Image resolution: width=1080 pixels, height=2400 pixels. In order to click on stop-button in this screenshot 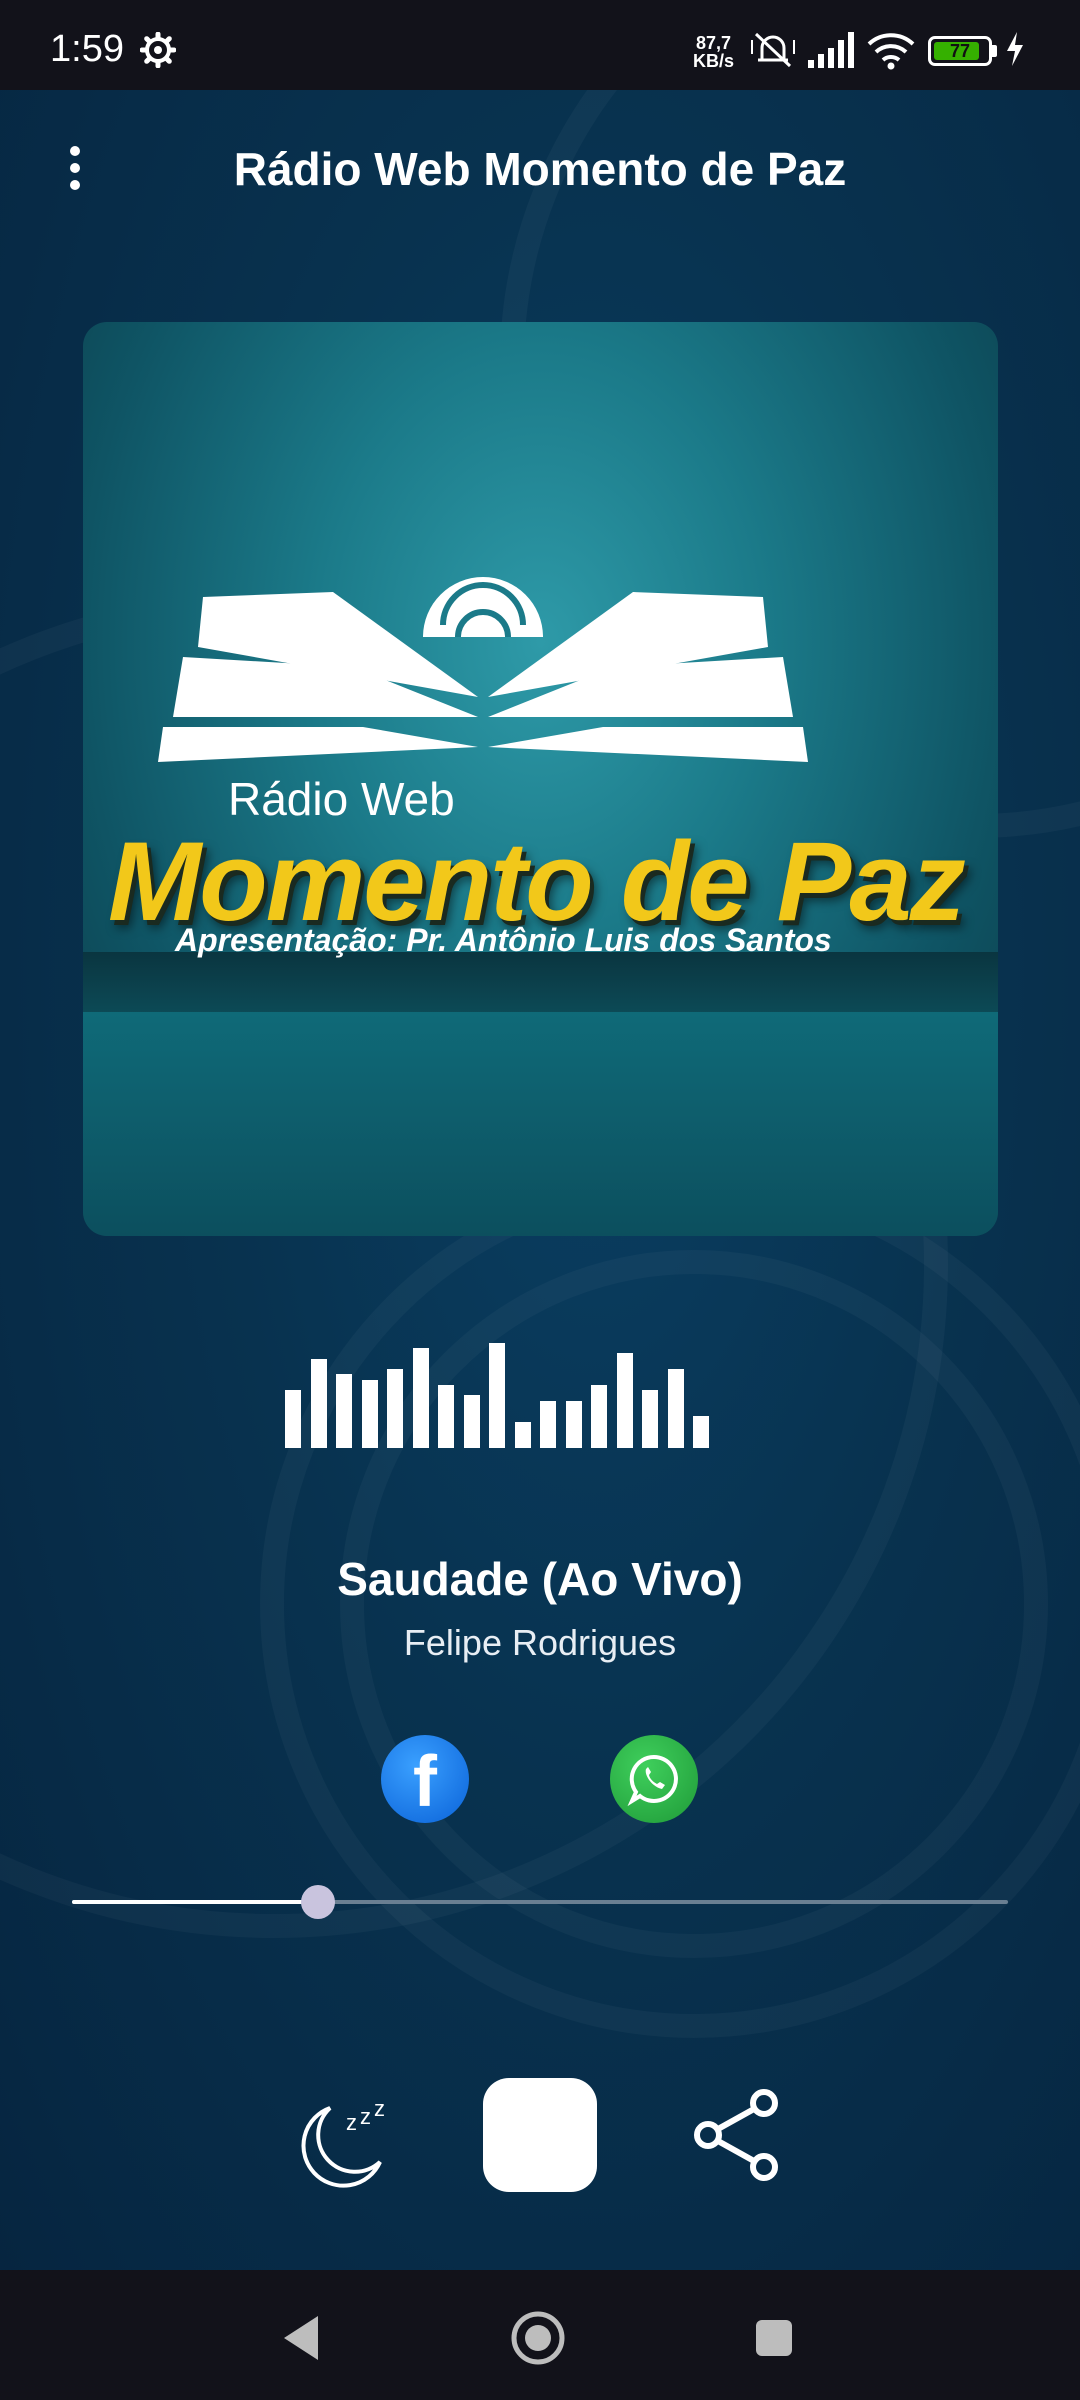, I will do `click(540, 2135)`.